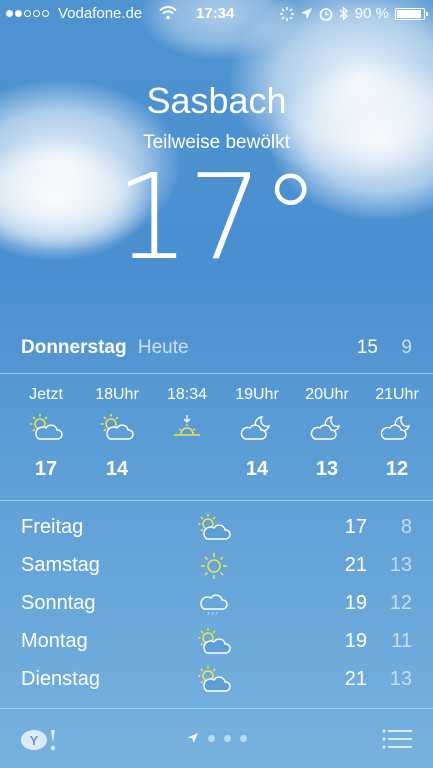  Describe the element at coordinates (187, 425) in the screenshot. I see `sunset-icon` at that location.